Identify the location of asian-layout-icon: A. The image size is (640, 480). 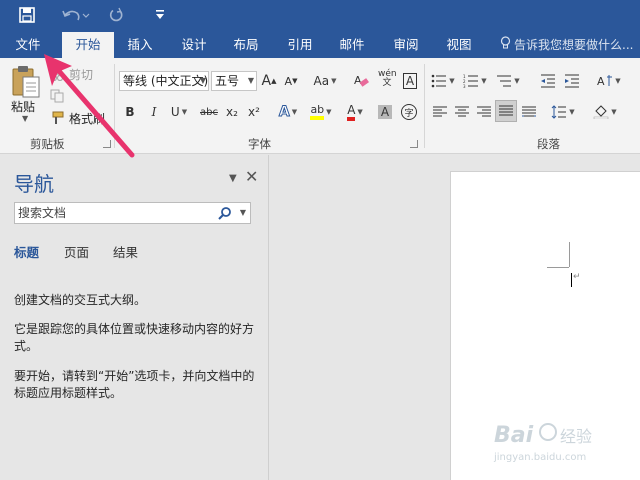
(605, 81).